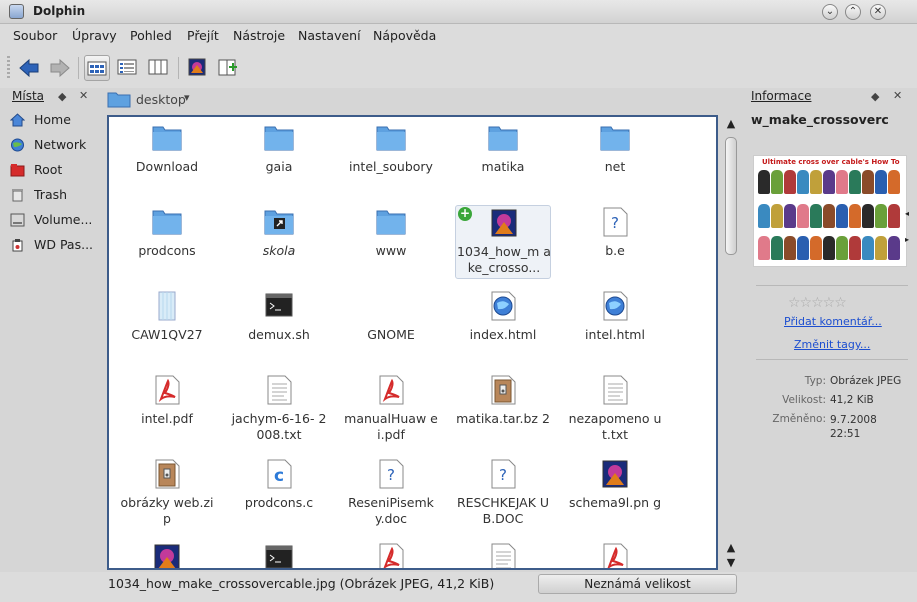 This screenshot has height=602, width=917. Describe the element at coordinates (458, 68) in the screenshot. I see `toolbar` at that location.